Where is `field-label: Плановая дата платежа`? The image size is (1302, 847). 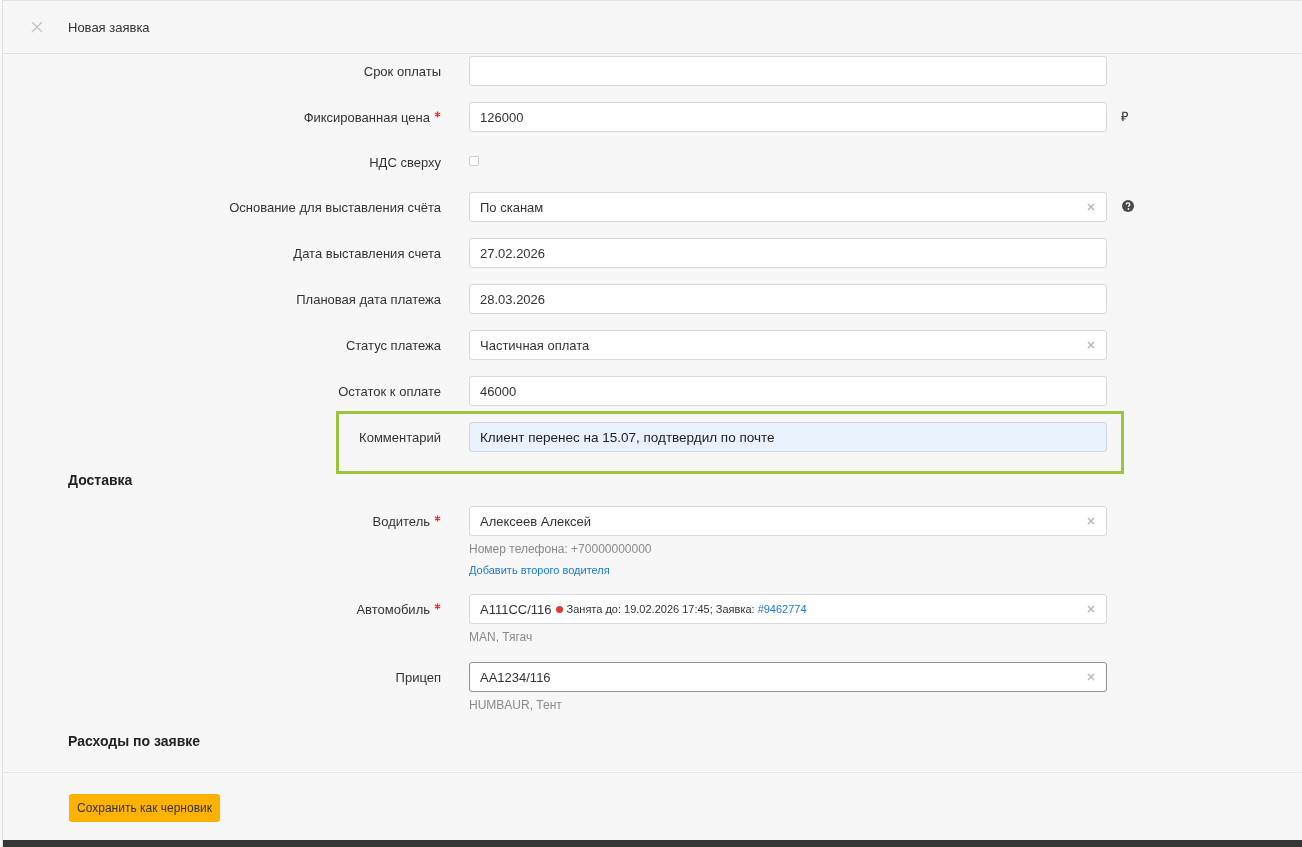
field-label: Плановая дата платежа is located at coordinates (368, 299).